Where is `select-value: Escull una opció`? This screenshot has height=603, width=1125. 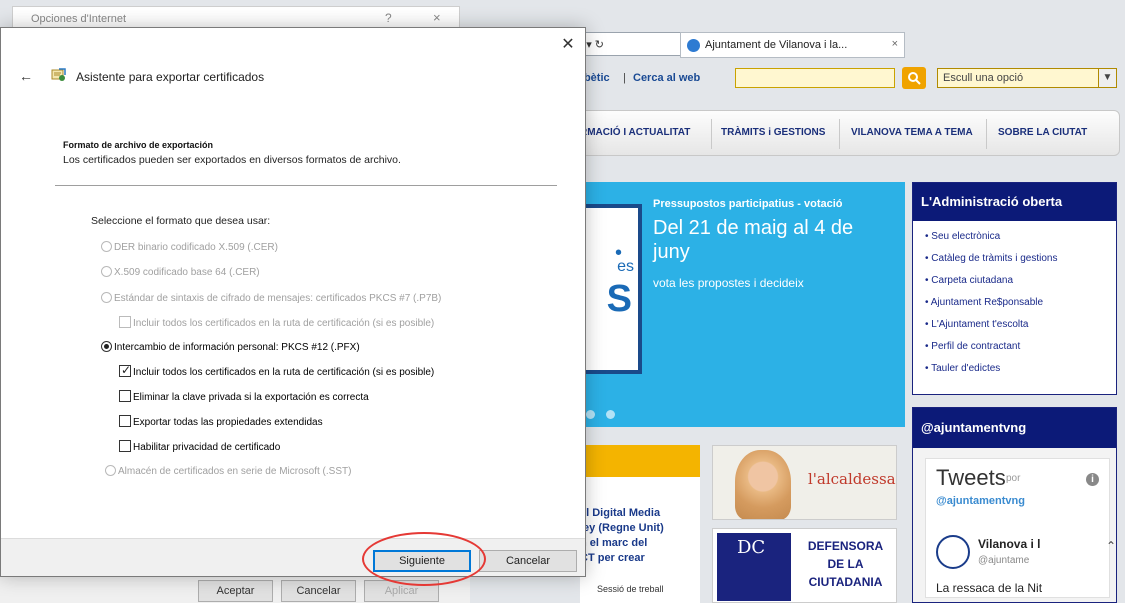 select-value: Escull una opció is located at coordinates (983, 78).